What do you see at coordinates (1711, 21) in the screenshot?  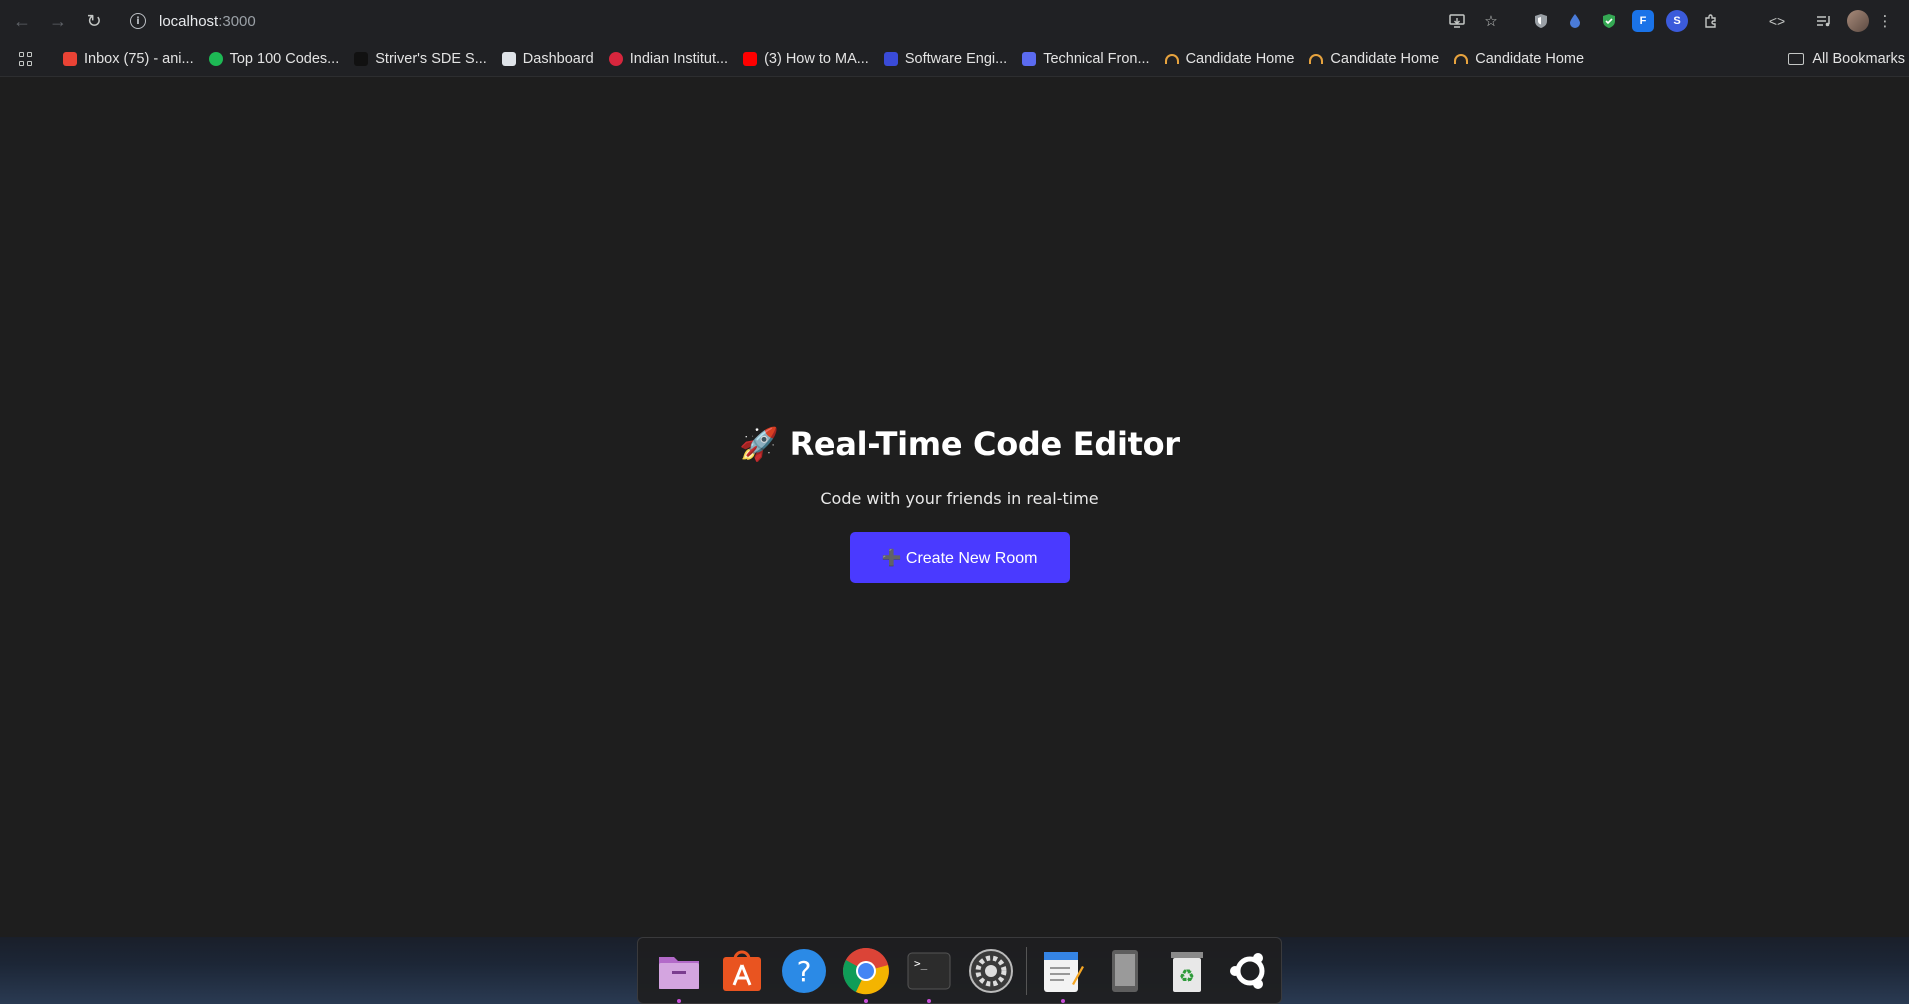 I see `puzzle-extensions-icon` at bounding box center [1711, 21].